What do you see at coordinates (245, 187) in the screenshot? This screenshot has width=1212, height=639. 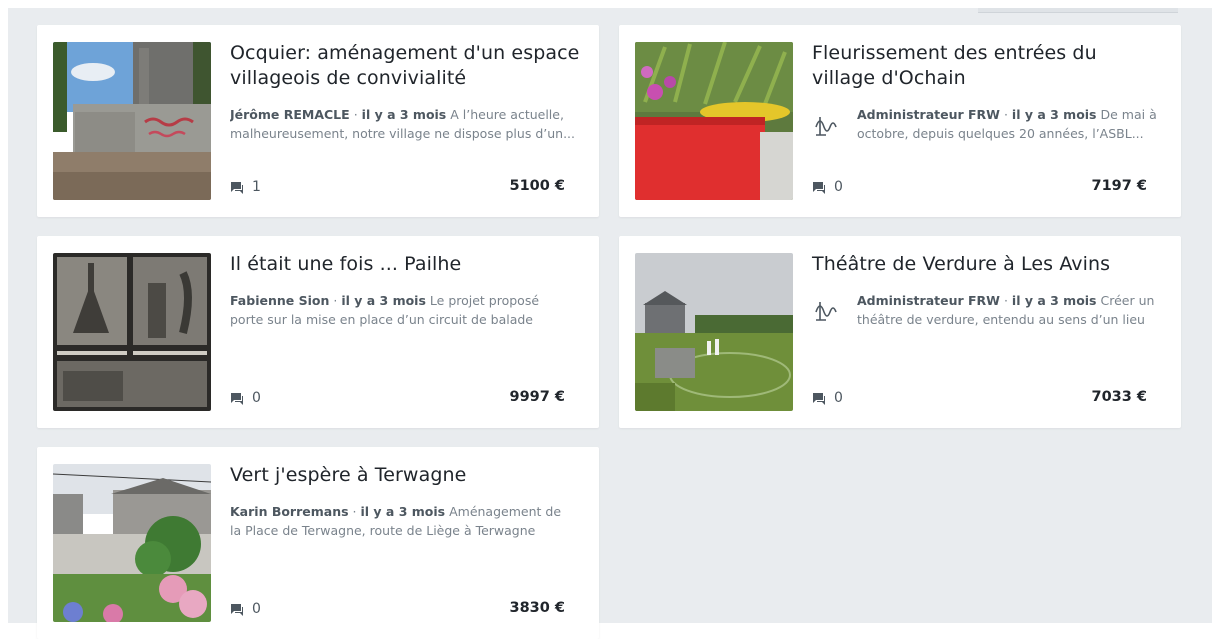 I see `comments-count: 1` at bounding box center [245, 187].